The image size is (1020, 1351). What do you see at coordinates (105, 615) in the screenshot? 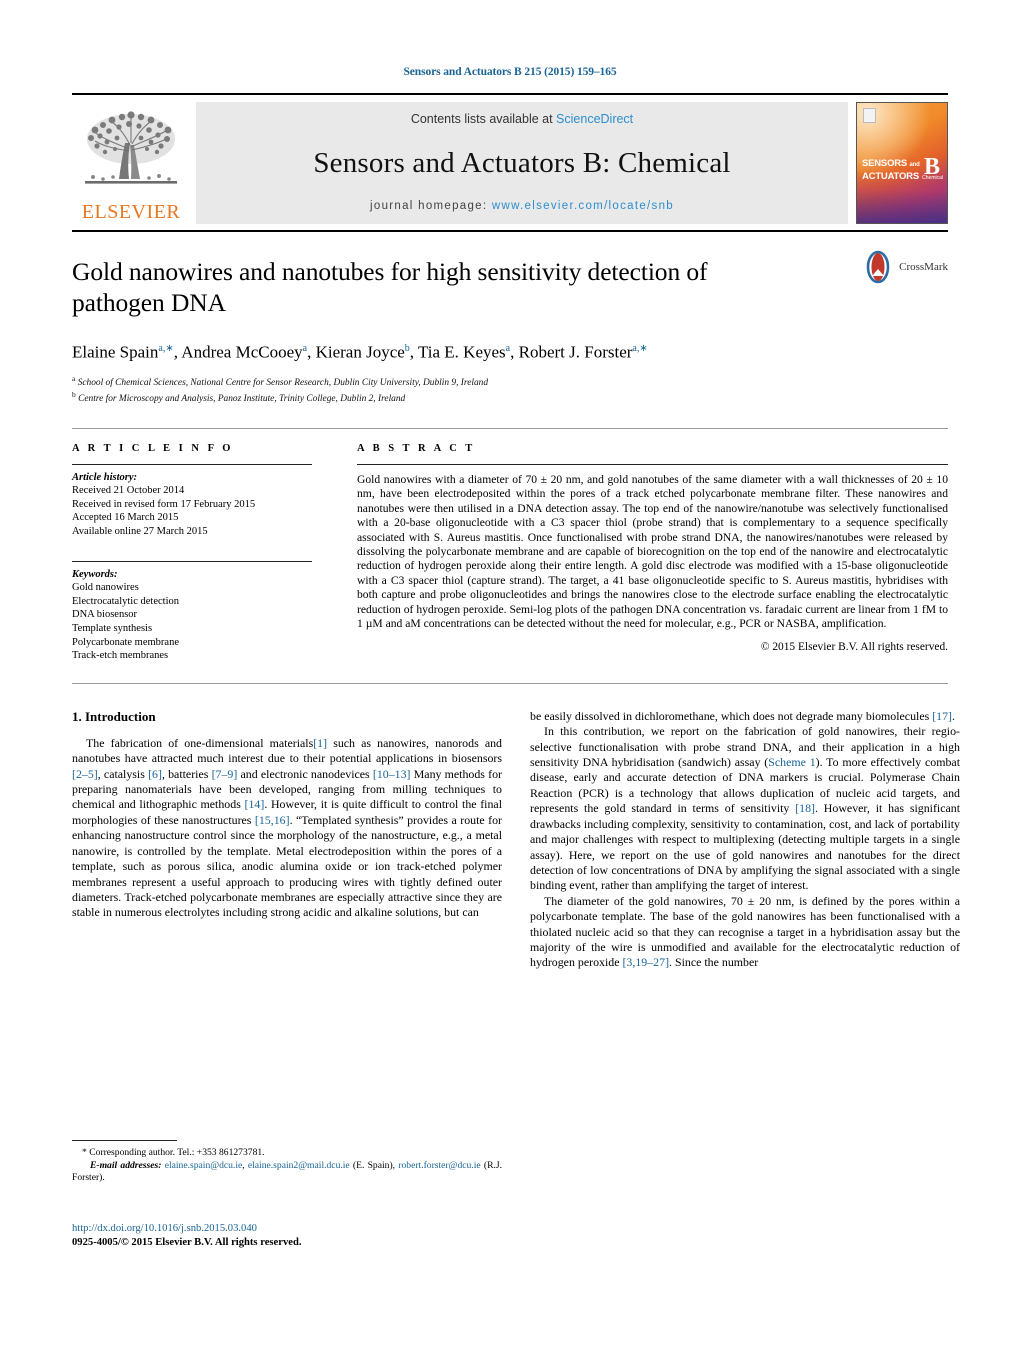
I see `keyword-item: DNA biosensor` at bounding box center [105, 615].